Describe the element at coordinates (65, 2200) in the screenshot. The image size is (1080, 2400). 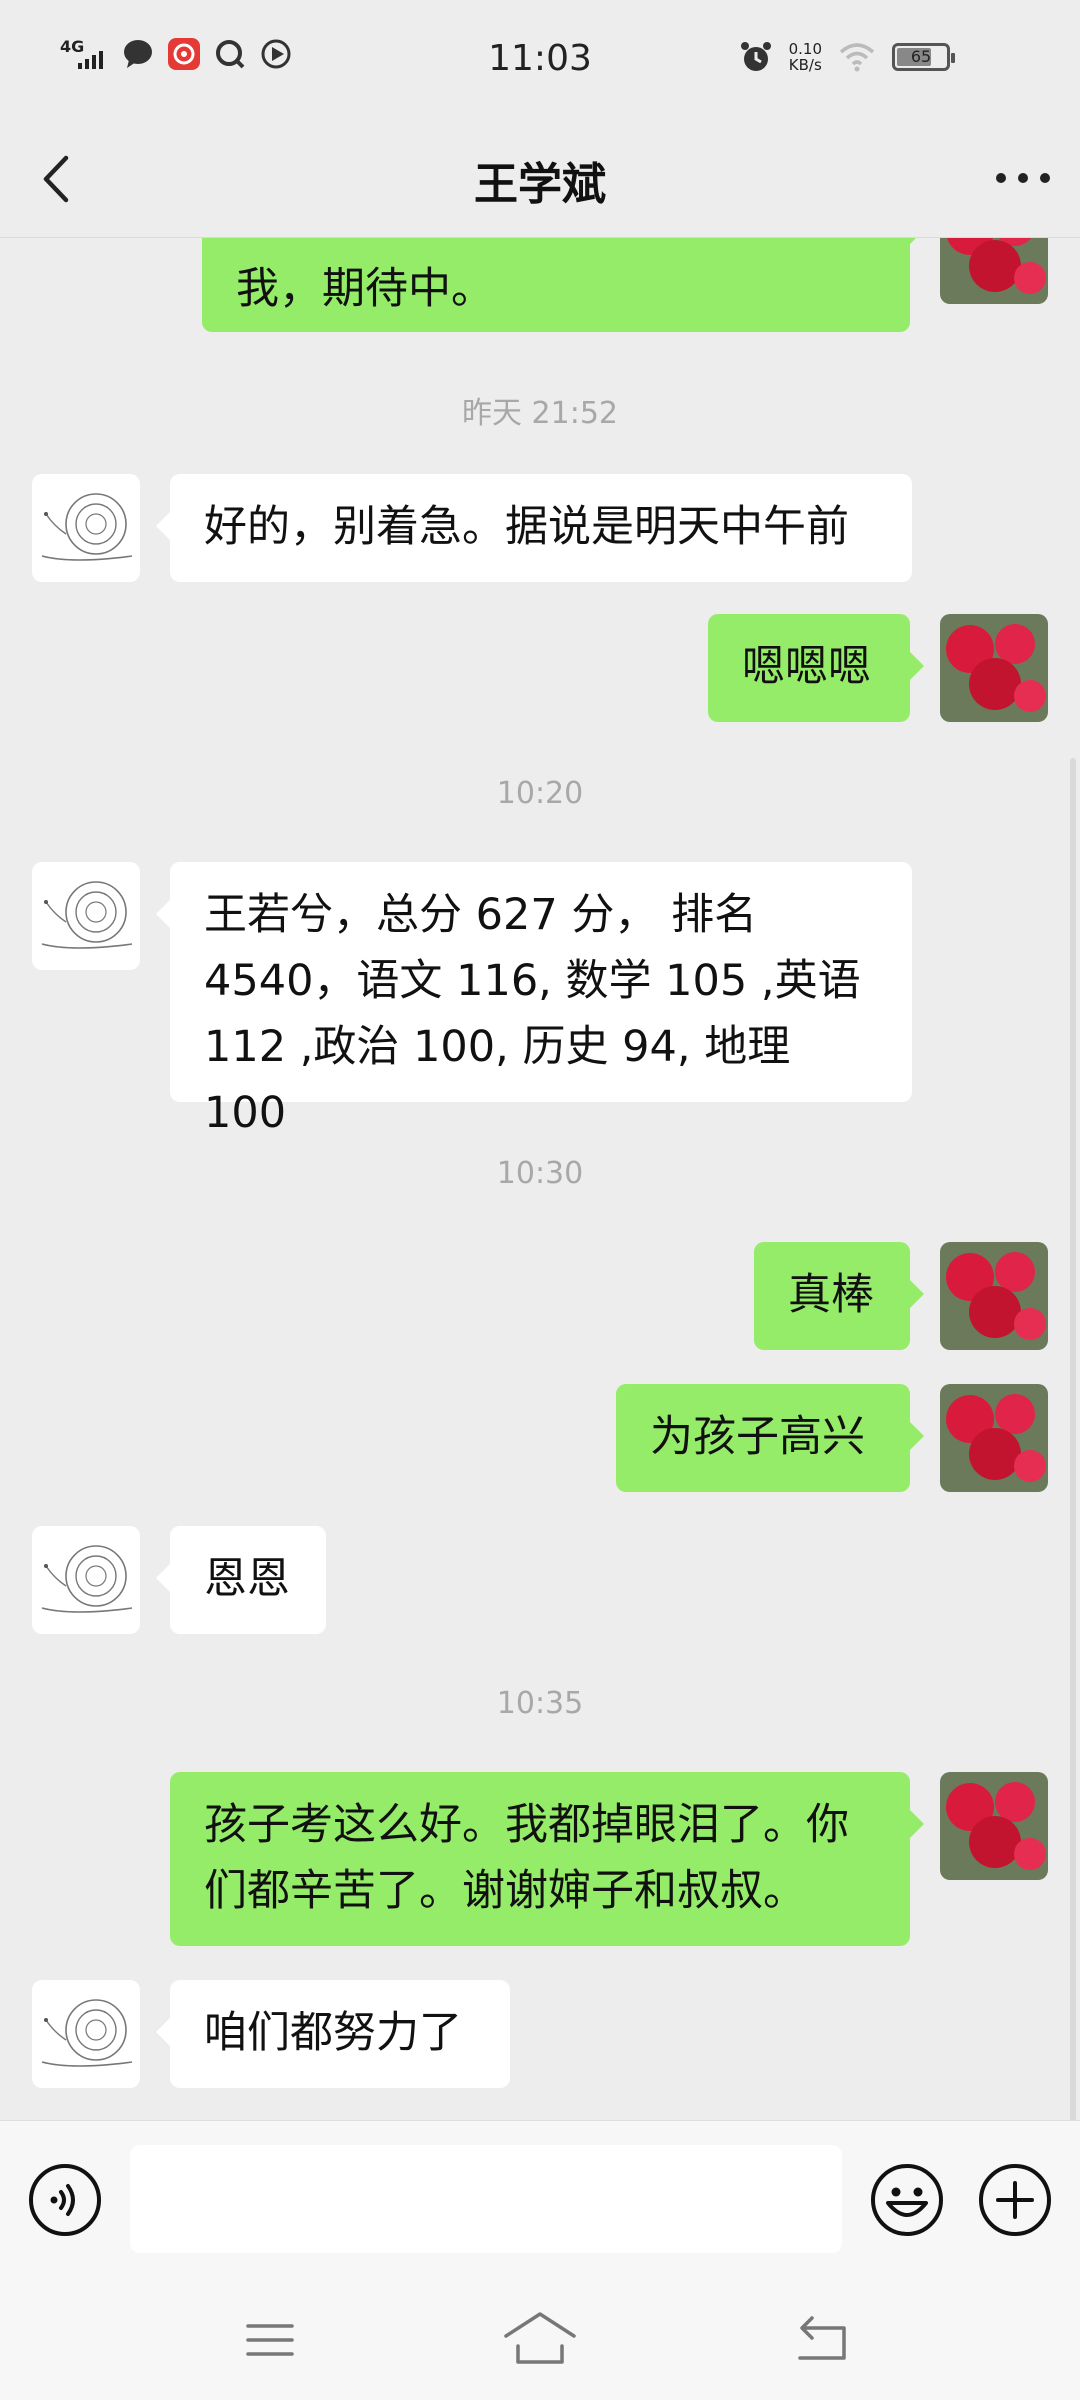
I see `voice-icon` at that location.